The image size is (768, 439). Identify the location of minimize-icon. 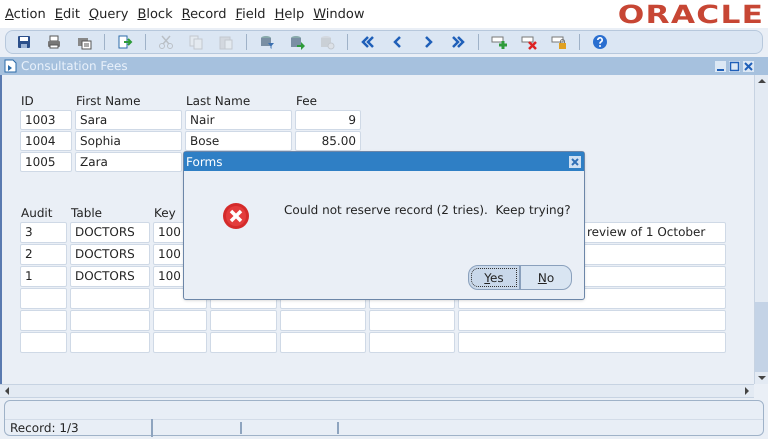
(720, 66).